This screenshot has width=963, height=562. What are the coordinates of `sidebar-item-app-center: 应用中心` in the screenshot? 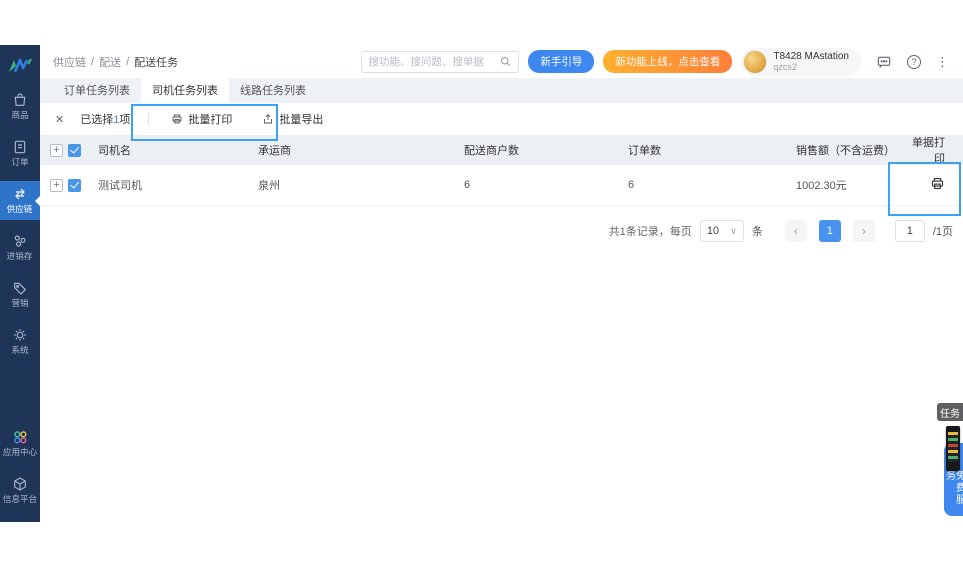 It's located at (20, 443).